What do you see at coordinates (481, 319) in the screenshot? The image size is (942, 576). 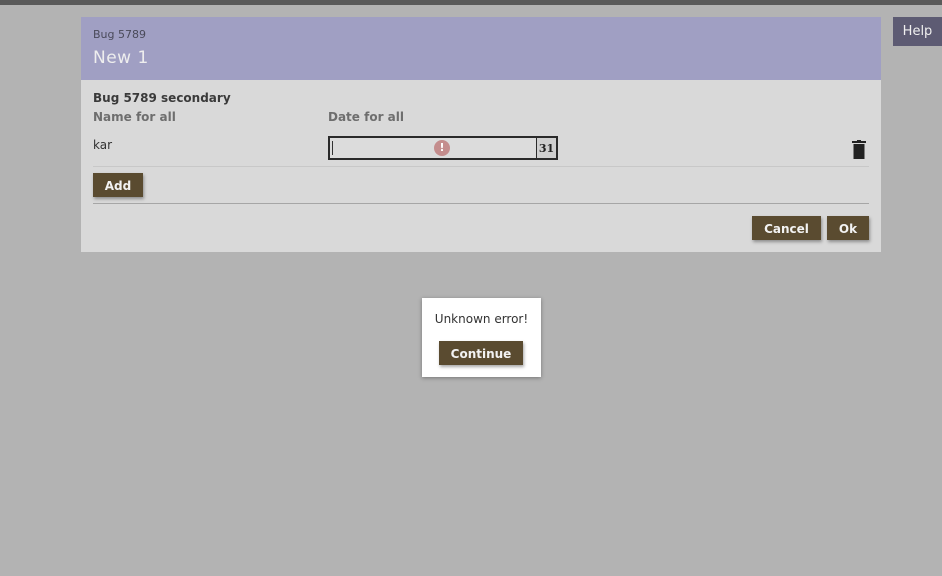 I see `alert-message: Unknown error!` at bounding box center [481, 319].